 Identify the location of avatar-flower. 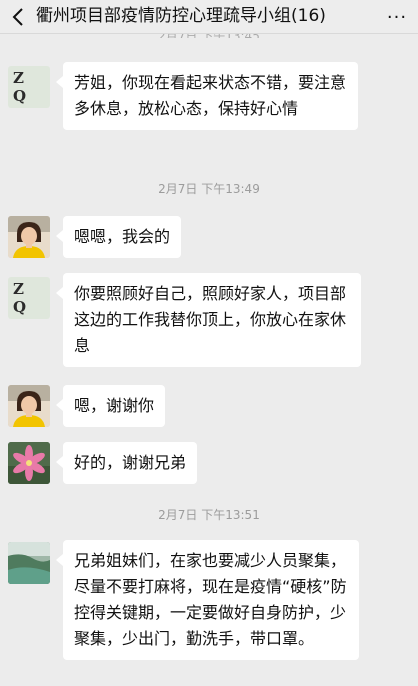
(29, 463).